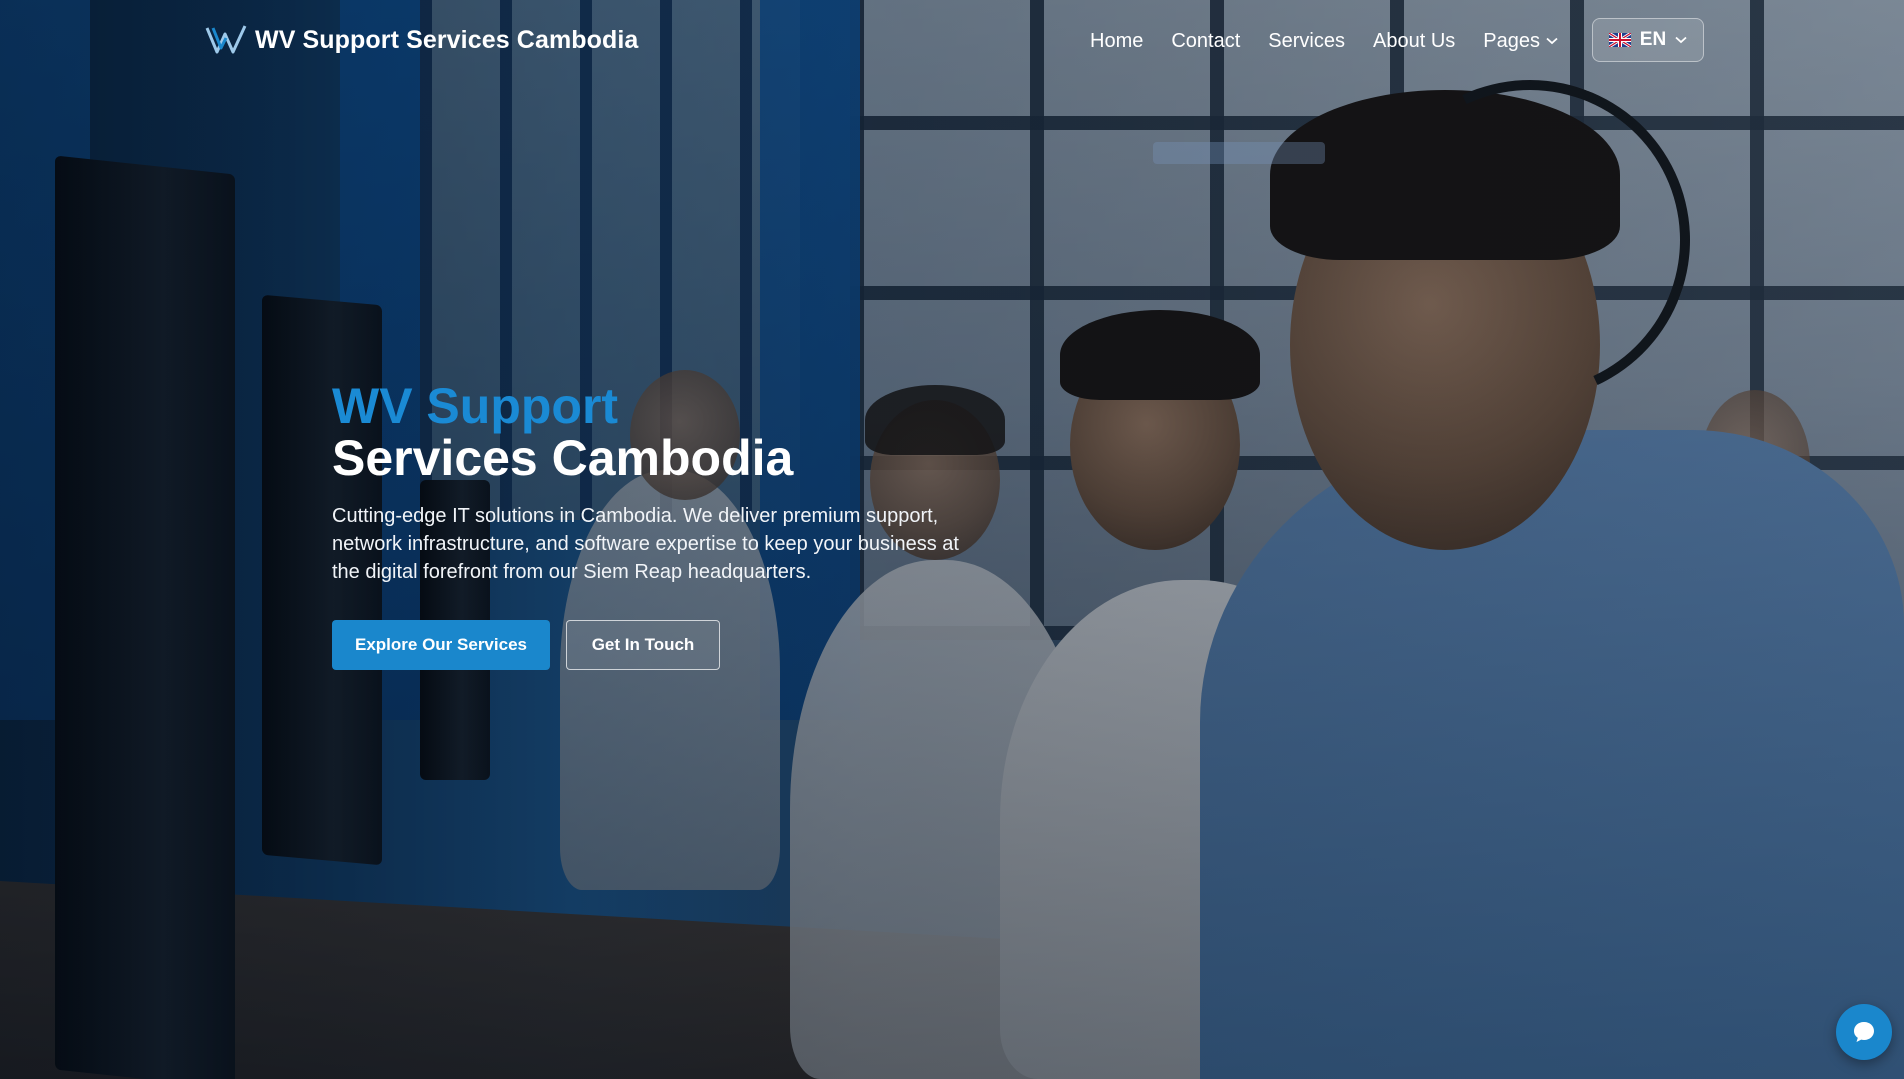 The image size is (1904, 1079). Describe the element at coordinates (563, 458) in the screenshot. I see `hero-title: Services Cambodia` at that location.